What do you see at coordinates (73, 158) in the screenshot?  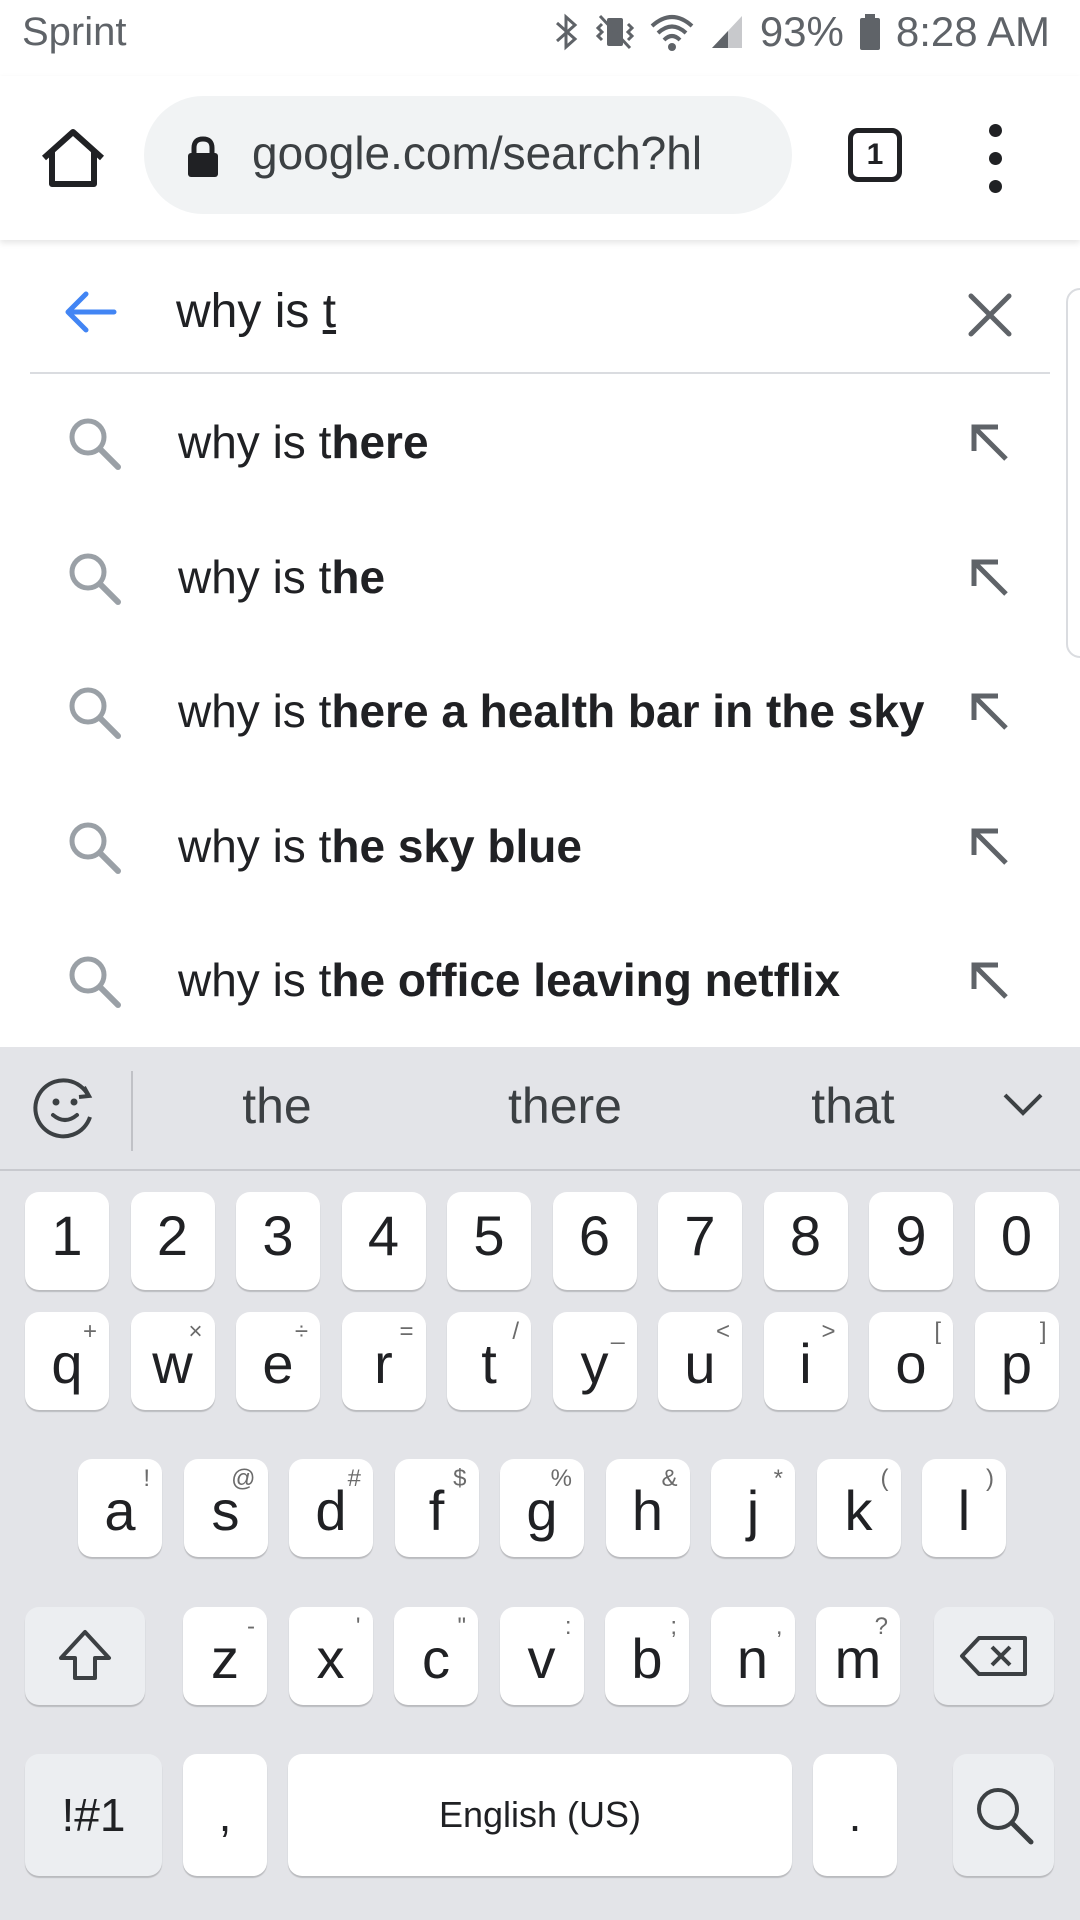 I see `home-button` at bounding box center [73, 158].